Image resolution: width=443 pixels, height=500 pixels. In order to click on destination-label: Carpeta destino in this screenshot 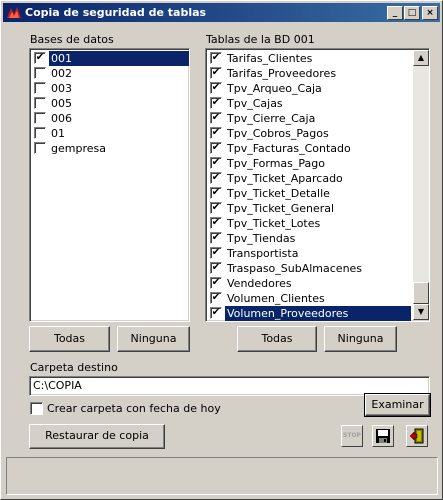, I will do `click(74, 367)`.